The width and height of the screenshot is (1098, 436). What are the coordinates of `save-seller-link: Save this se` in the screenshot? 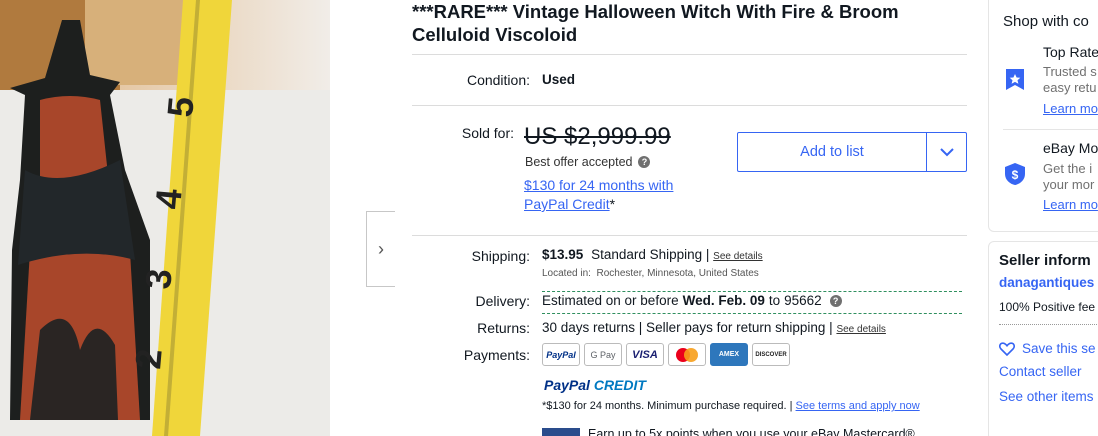 It's located at (1059, 348).